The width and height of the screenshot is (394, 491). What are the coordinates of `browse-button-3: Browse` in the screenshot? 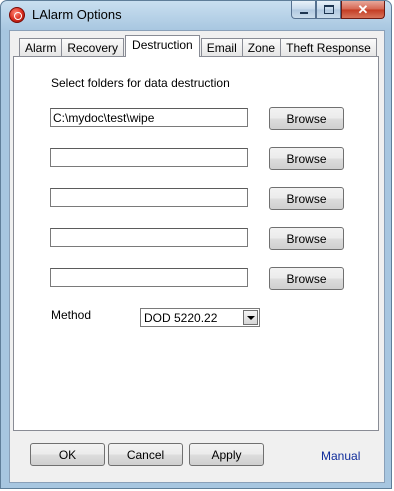 It's located at (306, 198).